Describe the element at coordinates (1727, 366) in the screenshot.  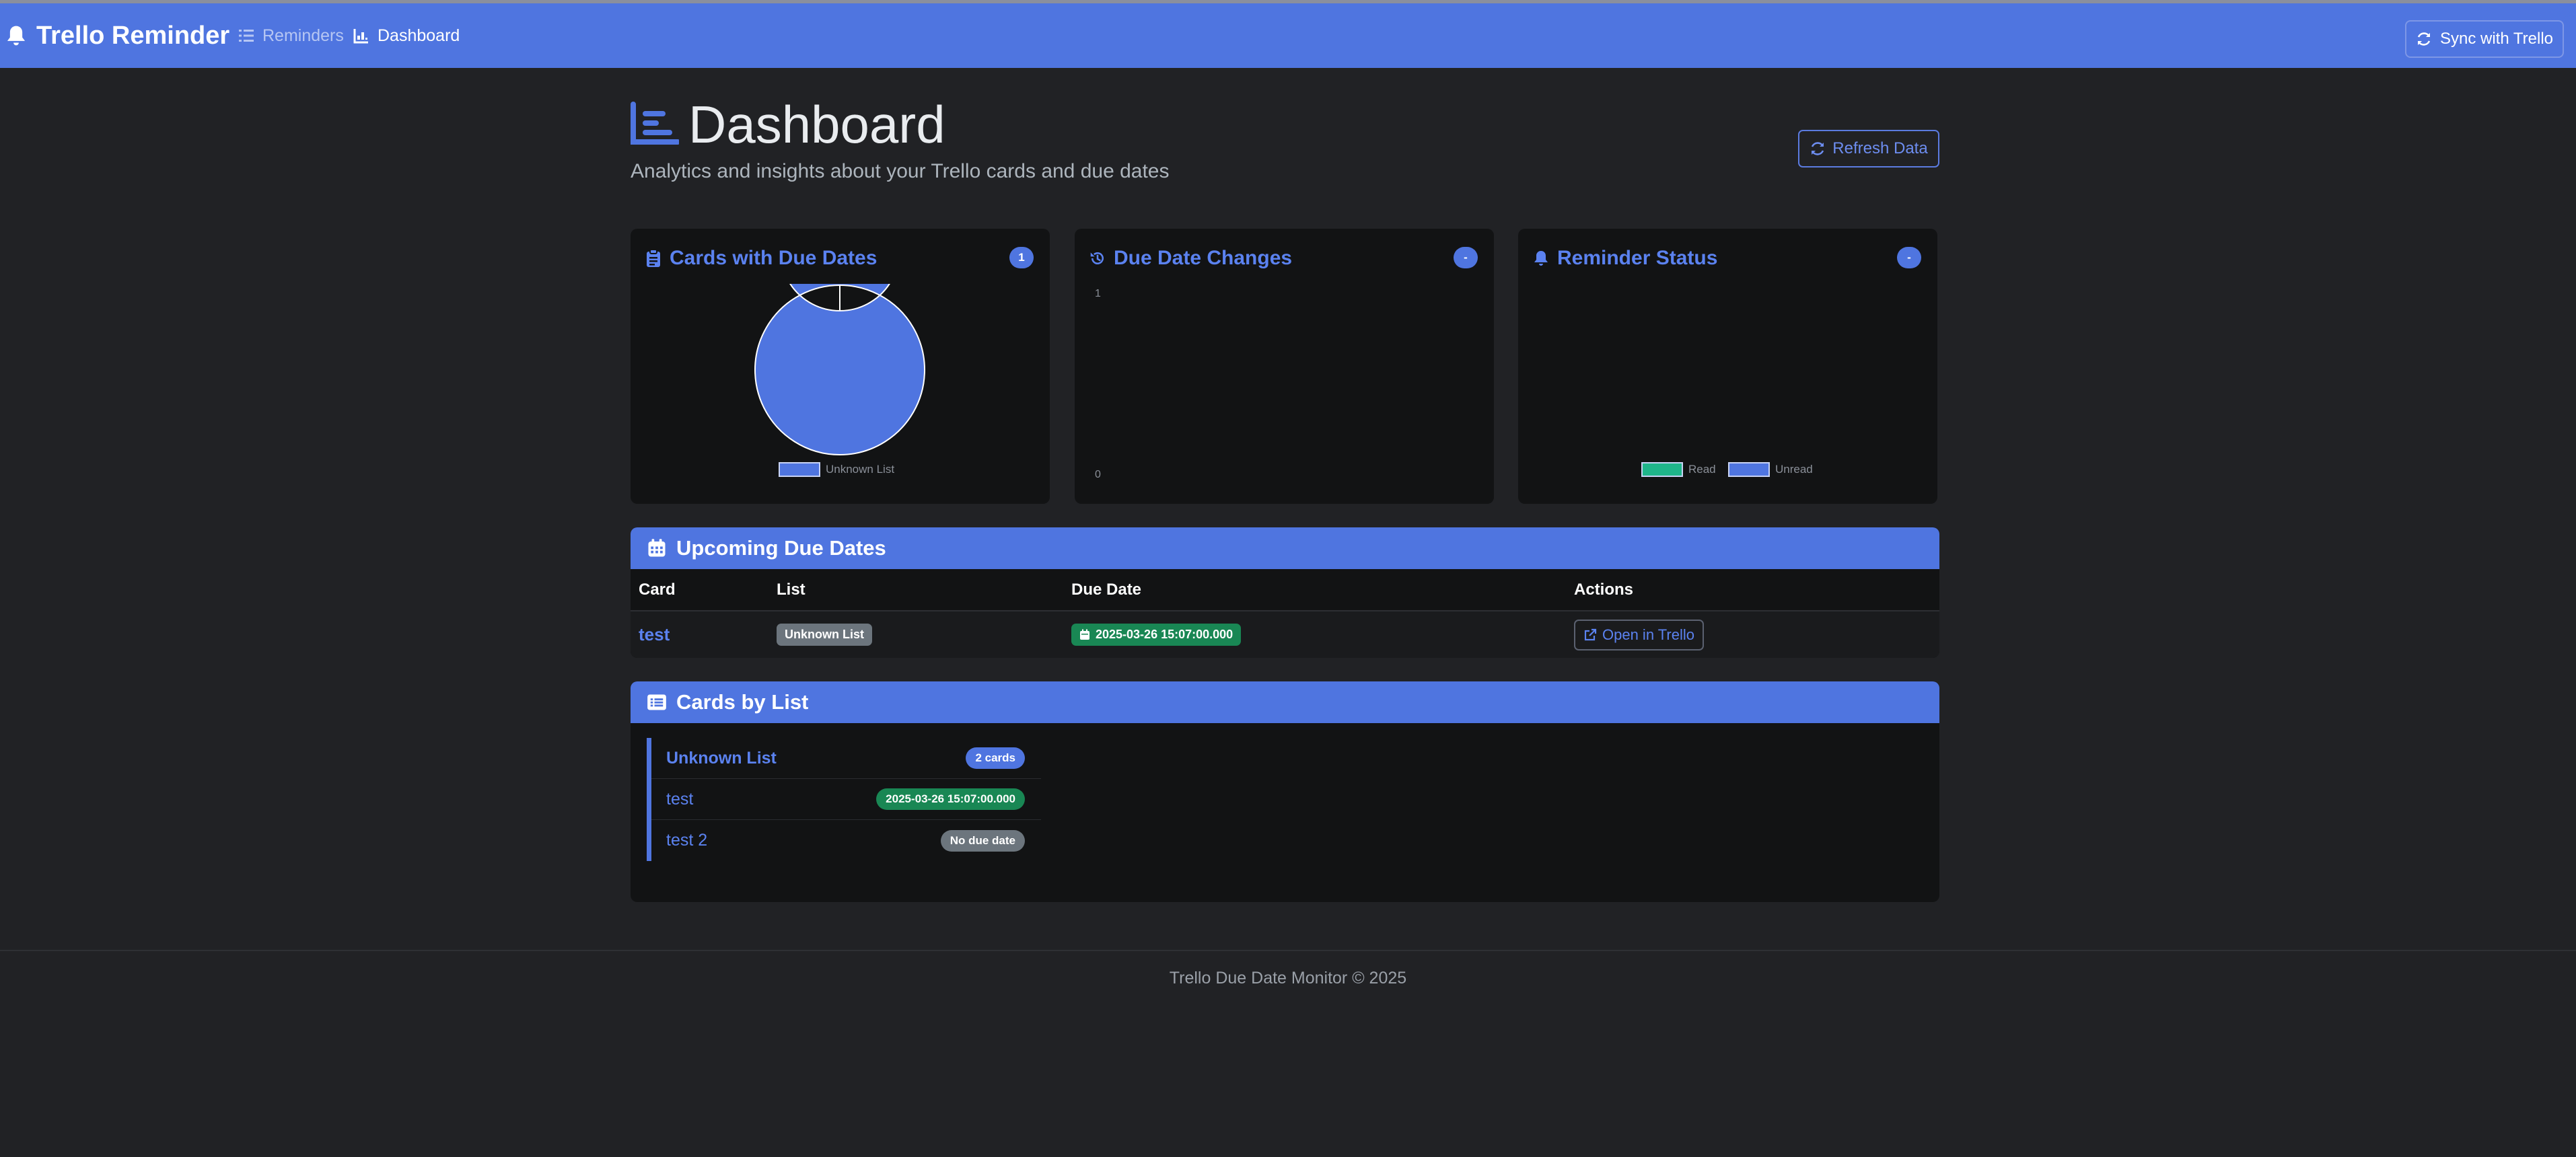
I see `card-reminder-status: Reminder Status - Read Unread` at that location.